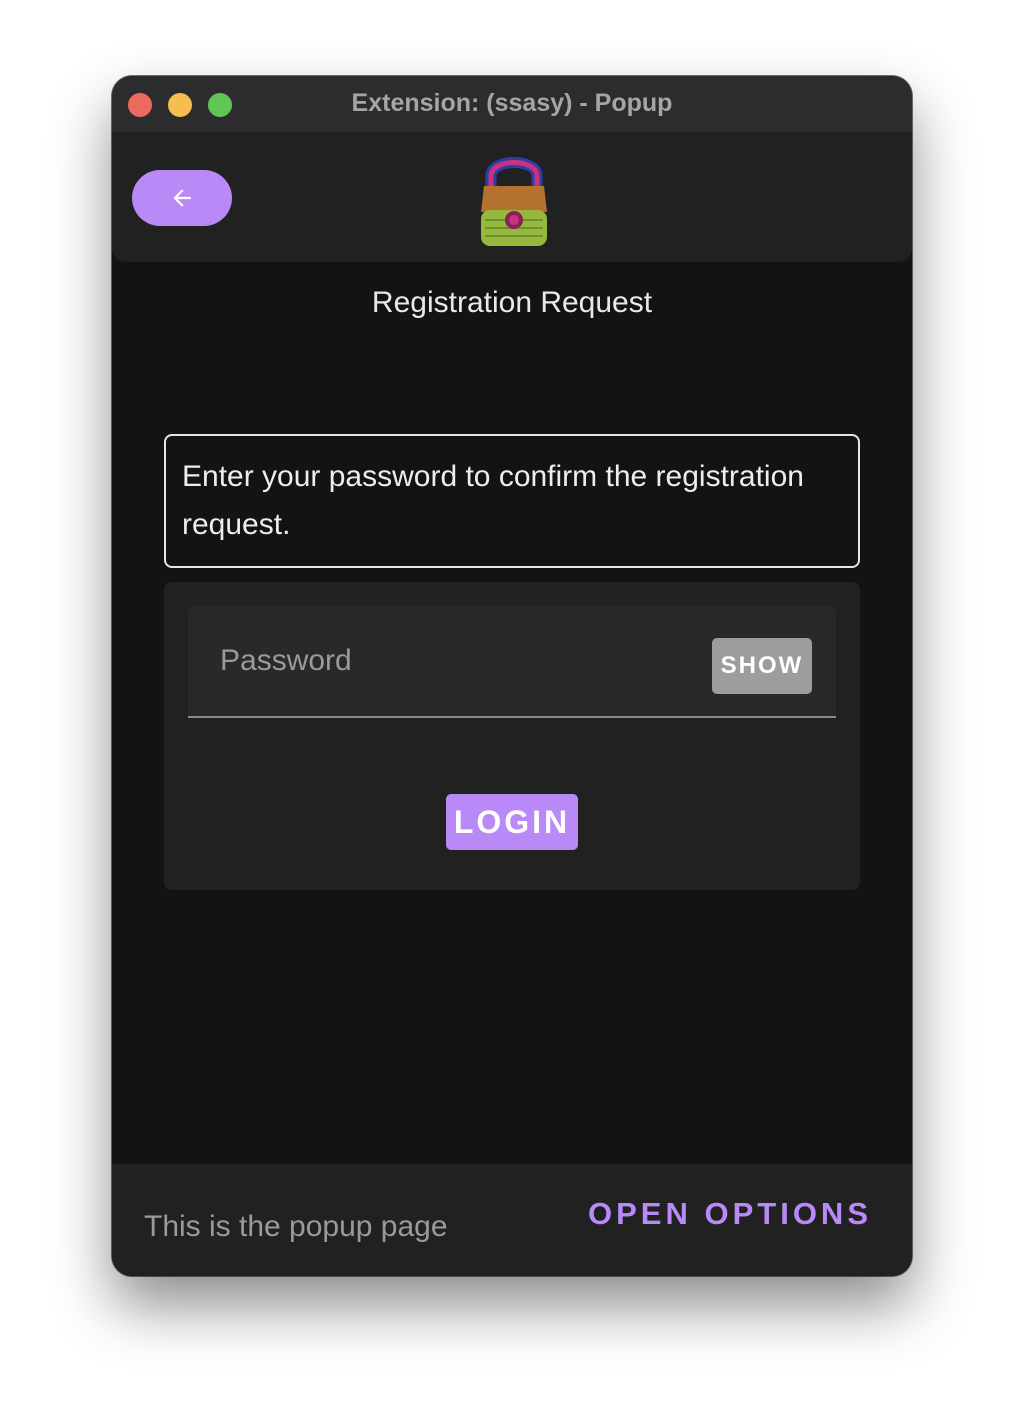  What do you see at coordinates (512, 822) in the screenshot?
I see `login-button: LOGIN` at bounding box center [512, 822].